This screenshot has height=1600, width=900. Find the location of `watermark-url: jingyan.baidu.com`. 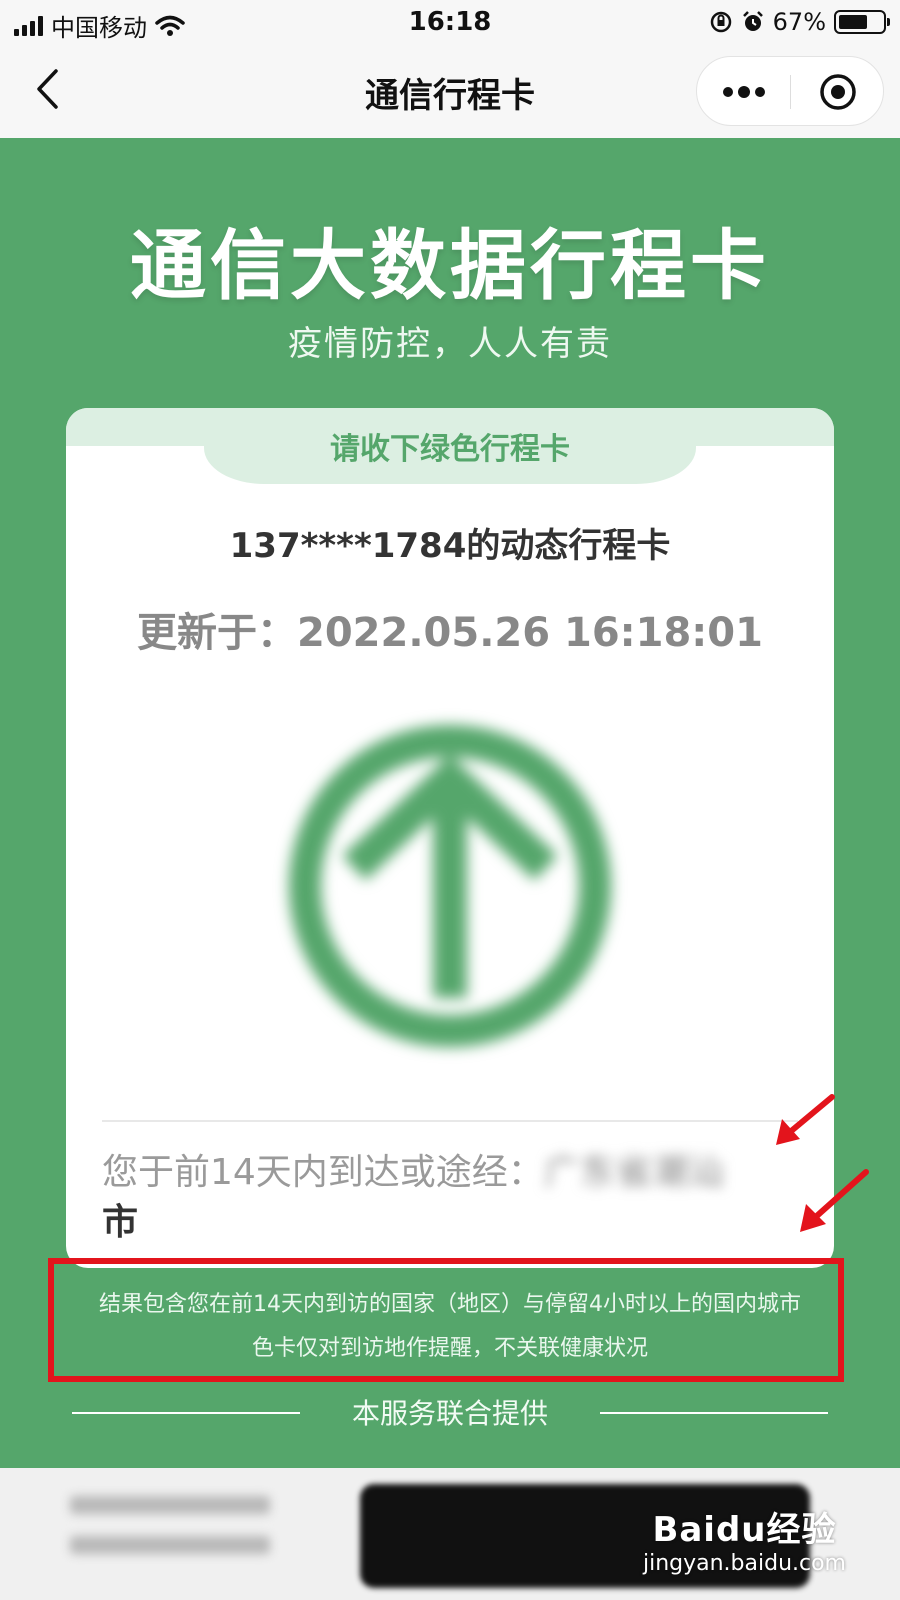

watermark-url: jingyan.baidu.com is located at coordinates (744, 1563).